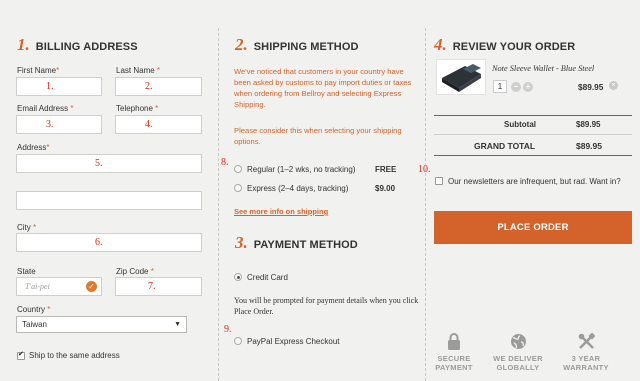 This screenshot has height=381, width=640. I want to click on ship-same-checkbox, so click(21, 355).